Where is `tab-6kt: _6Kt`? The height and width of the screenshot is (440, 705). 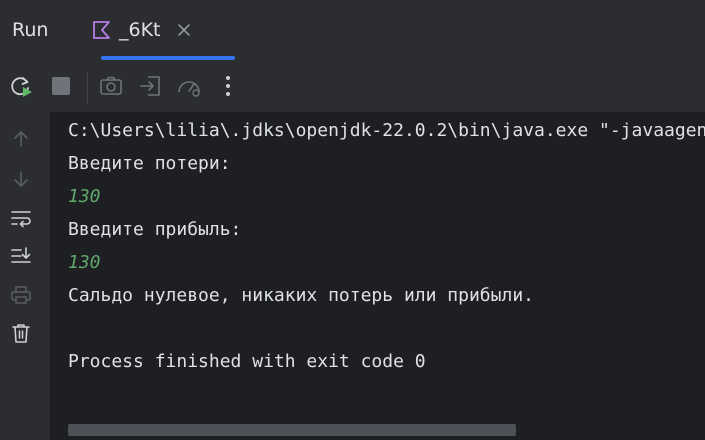
tab-6kt: _6Kt is located at coordinates (155, 31).